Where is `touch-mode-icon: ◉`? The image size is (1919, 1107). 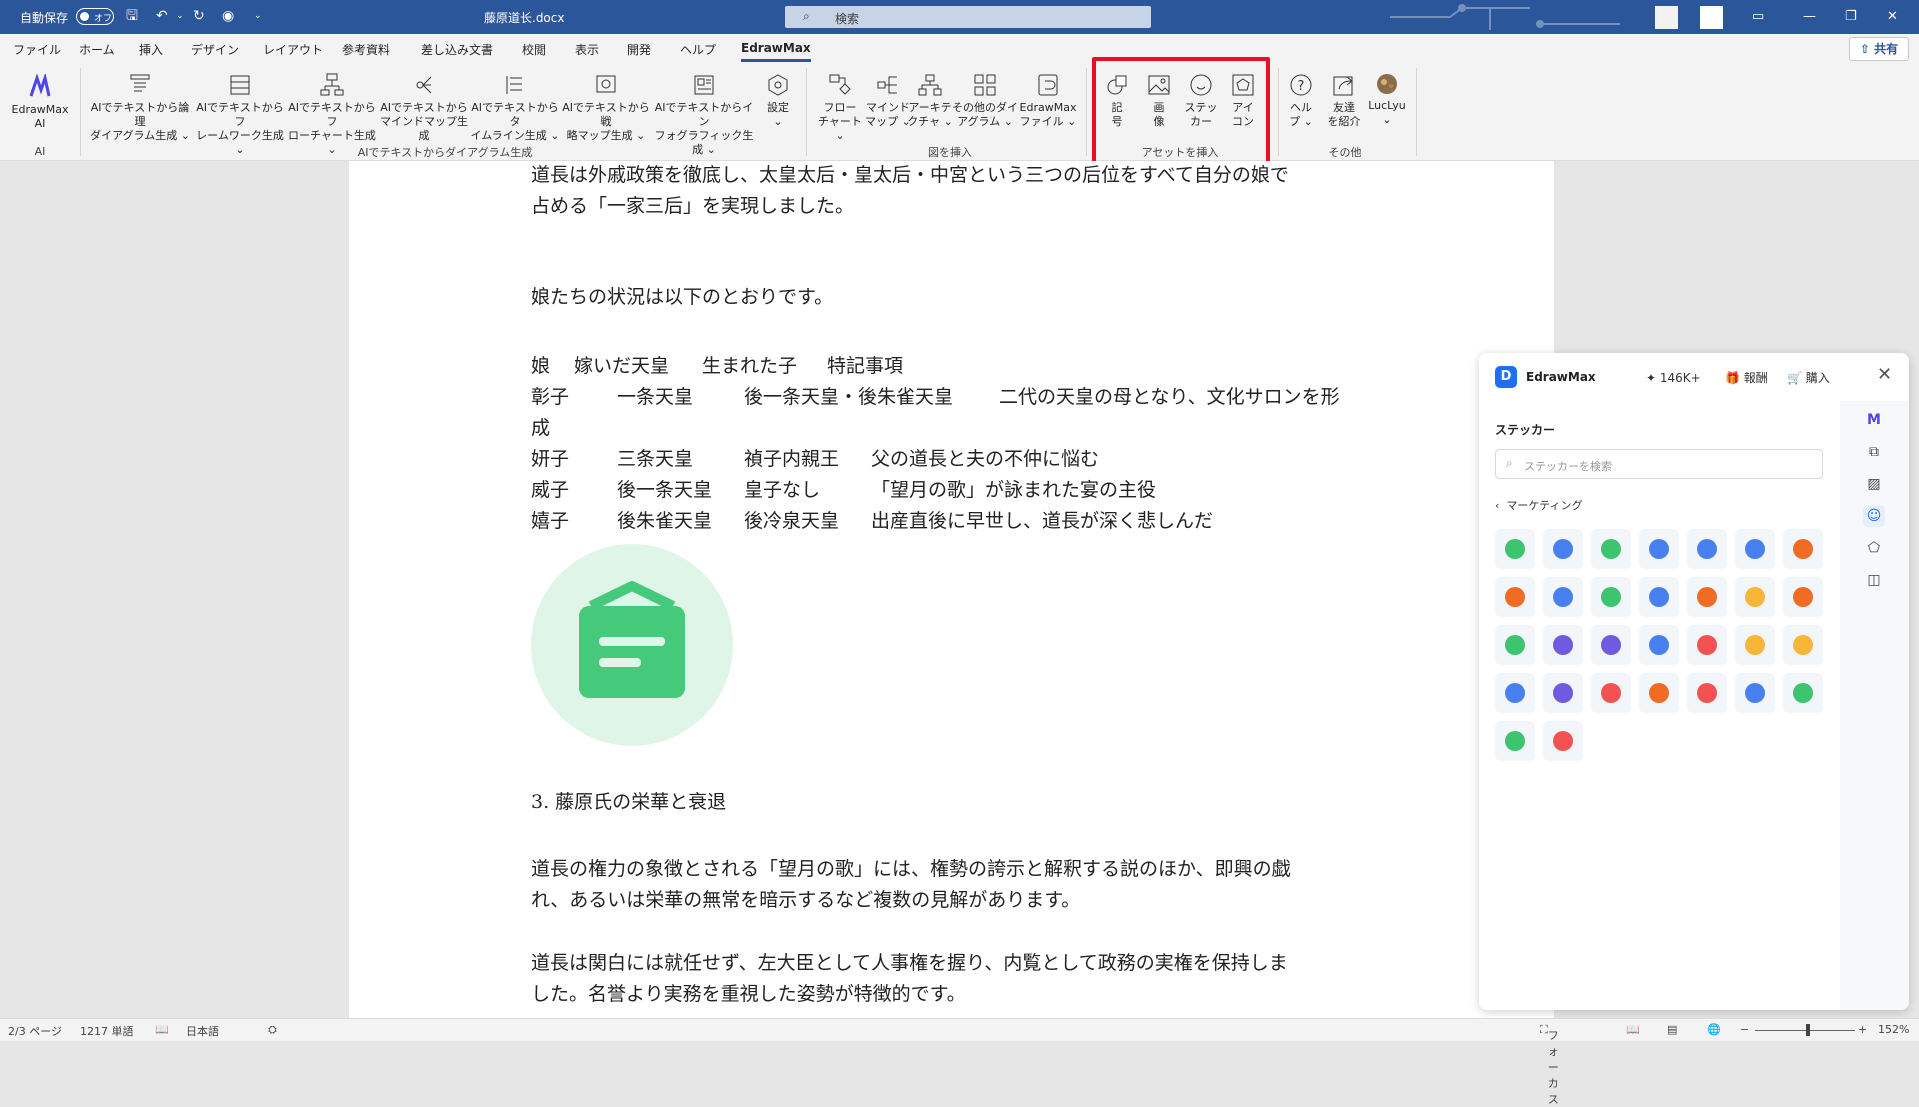 touch-mode-icon: ◉ is located at coordinates (228, 16).